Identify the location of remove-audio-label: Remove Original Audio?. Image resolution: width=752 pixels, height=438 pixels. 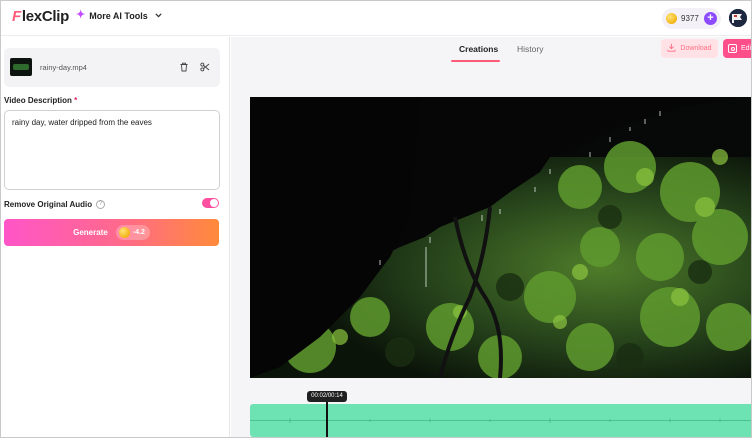
(55, 205).